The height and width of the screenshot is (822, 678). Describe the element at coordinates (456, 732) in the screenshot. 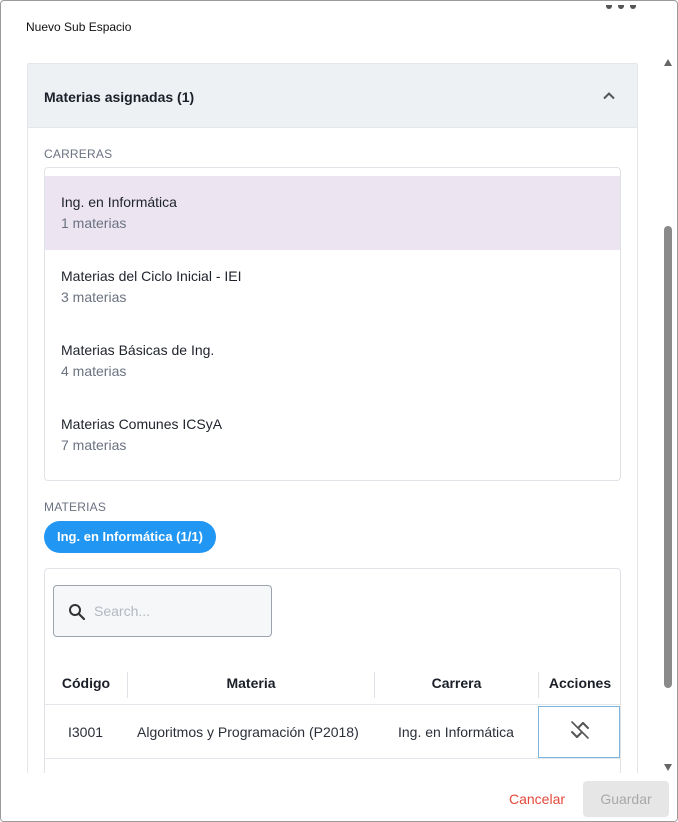

I see `cell-career: Ing. en Informática` at that location.